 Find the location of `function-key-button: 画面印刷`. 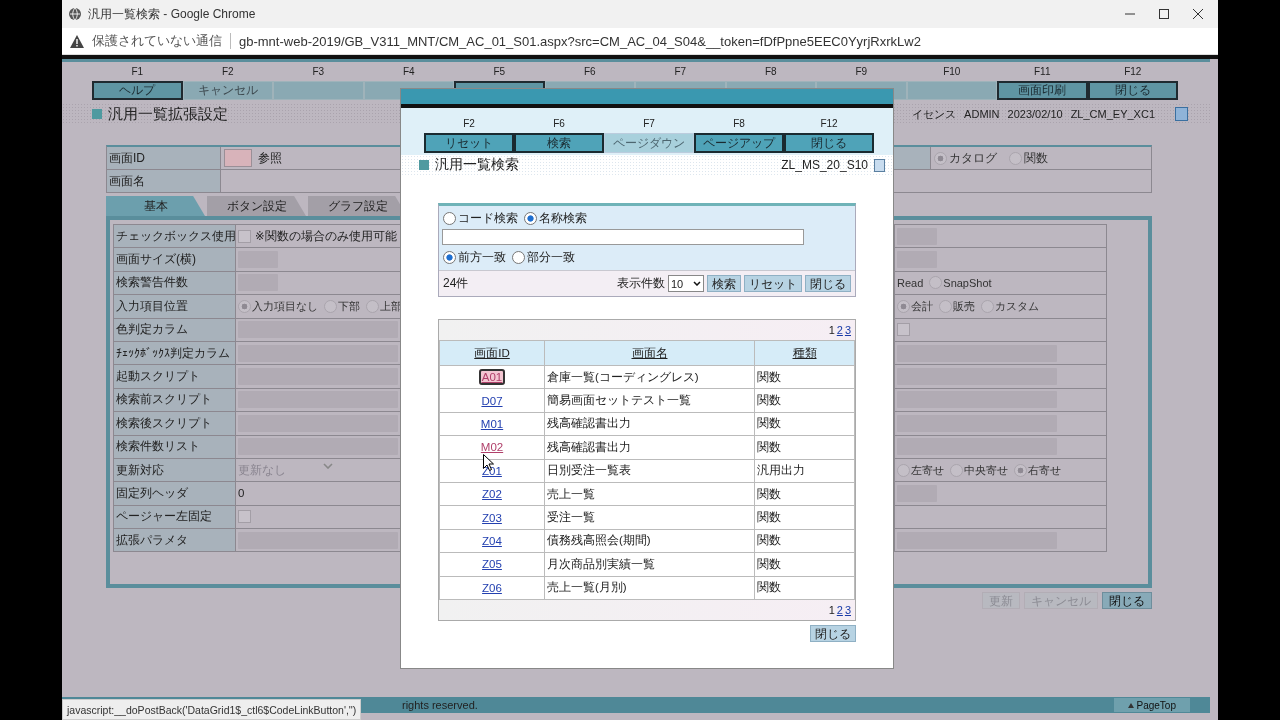

function-key-button: 画面印刷 is located at coordinates (1042, 90).